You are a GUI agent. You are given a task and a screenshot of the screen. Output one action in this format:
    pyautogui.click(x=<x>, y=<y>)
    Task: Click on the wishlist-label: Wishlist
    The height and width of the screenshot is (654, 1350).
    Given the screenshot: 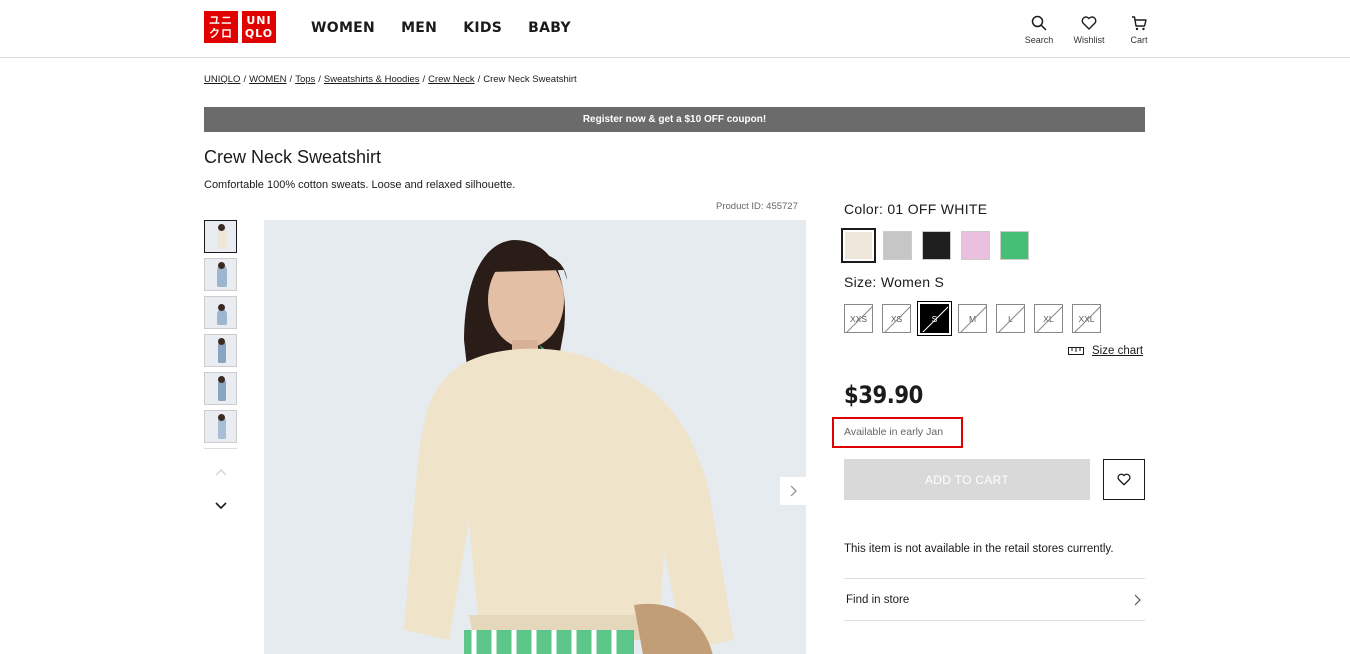 What is the action you would take?
    pyautogui.click(x=1089, y=40)
    